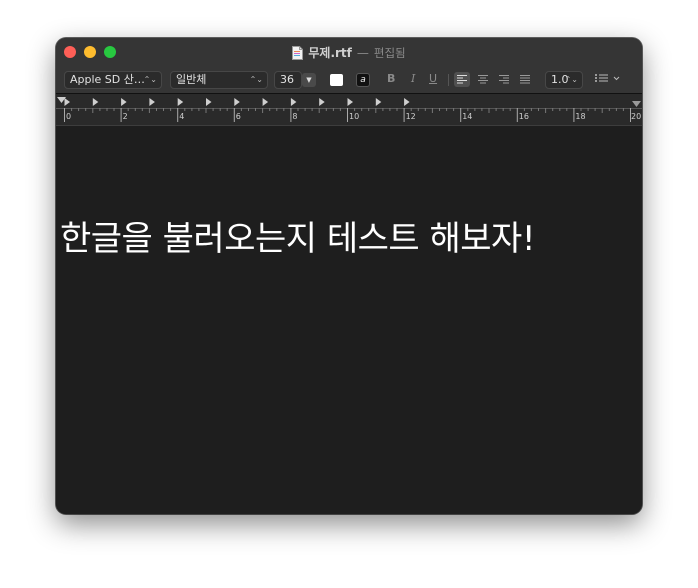 Image resolution: width=698 pixels, height=588 pixels. Describe the element at coordinates (609, 79) in the screenshot. I see `list-style-button` at that location.